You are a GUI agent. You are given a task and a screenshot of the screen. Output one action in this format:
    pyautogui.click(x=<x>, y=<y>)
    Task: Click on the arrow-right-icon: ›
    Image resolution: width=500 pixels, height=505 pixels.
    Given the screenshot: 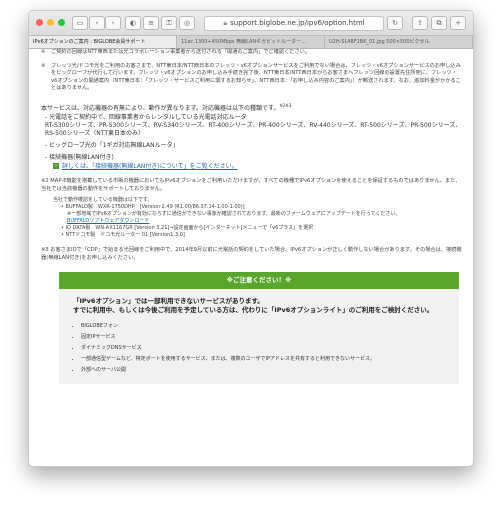 What is the action you would take?
    pyautogui.click(x=56, y=166)
    